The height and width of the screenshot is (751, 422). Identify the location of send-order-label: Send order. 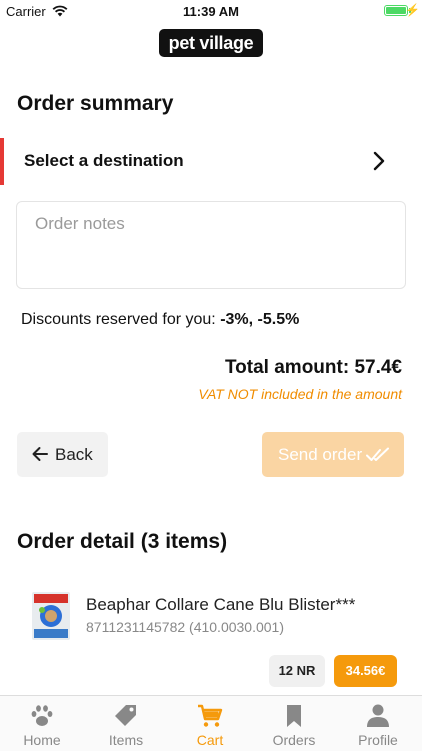
(320, 454).